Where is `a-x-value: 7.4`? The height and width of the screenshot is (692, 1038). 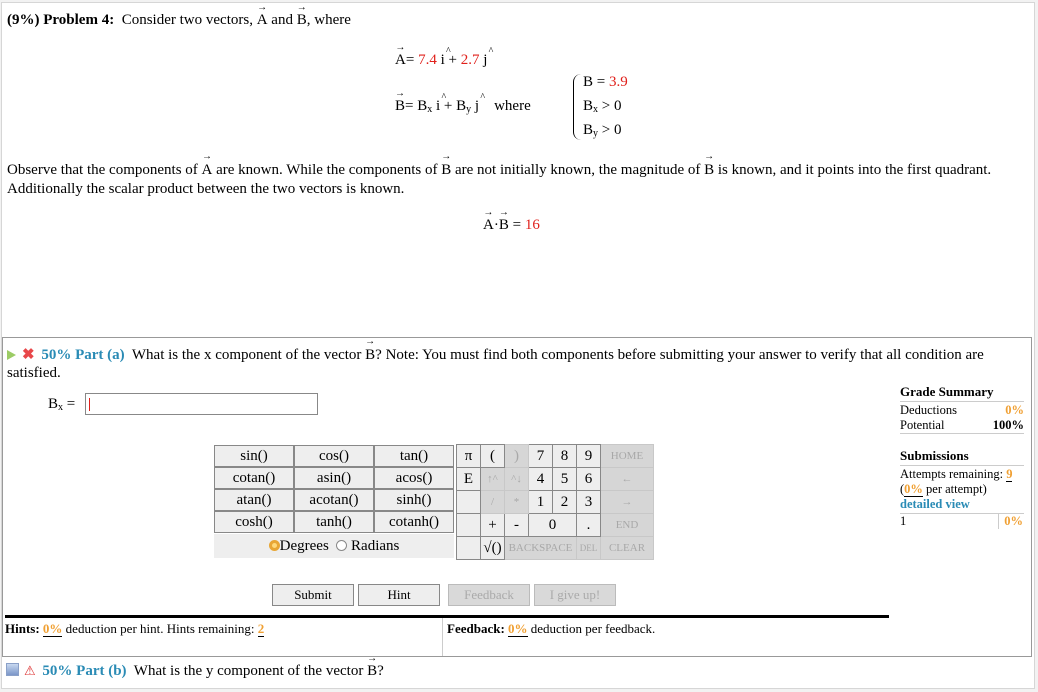
a-x-value: 7.4 is located at coordinates (427, 60).